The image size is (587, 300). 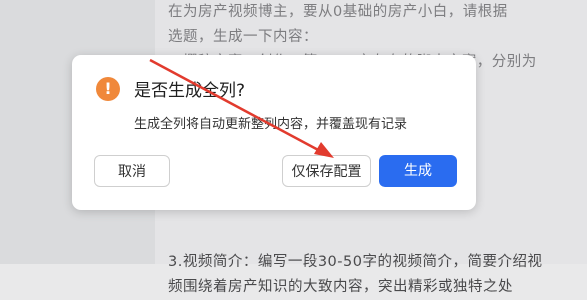 I want to click on dialog-title: 是否生成全列?, so click(x=190, y=91).